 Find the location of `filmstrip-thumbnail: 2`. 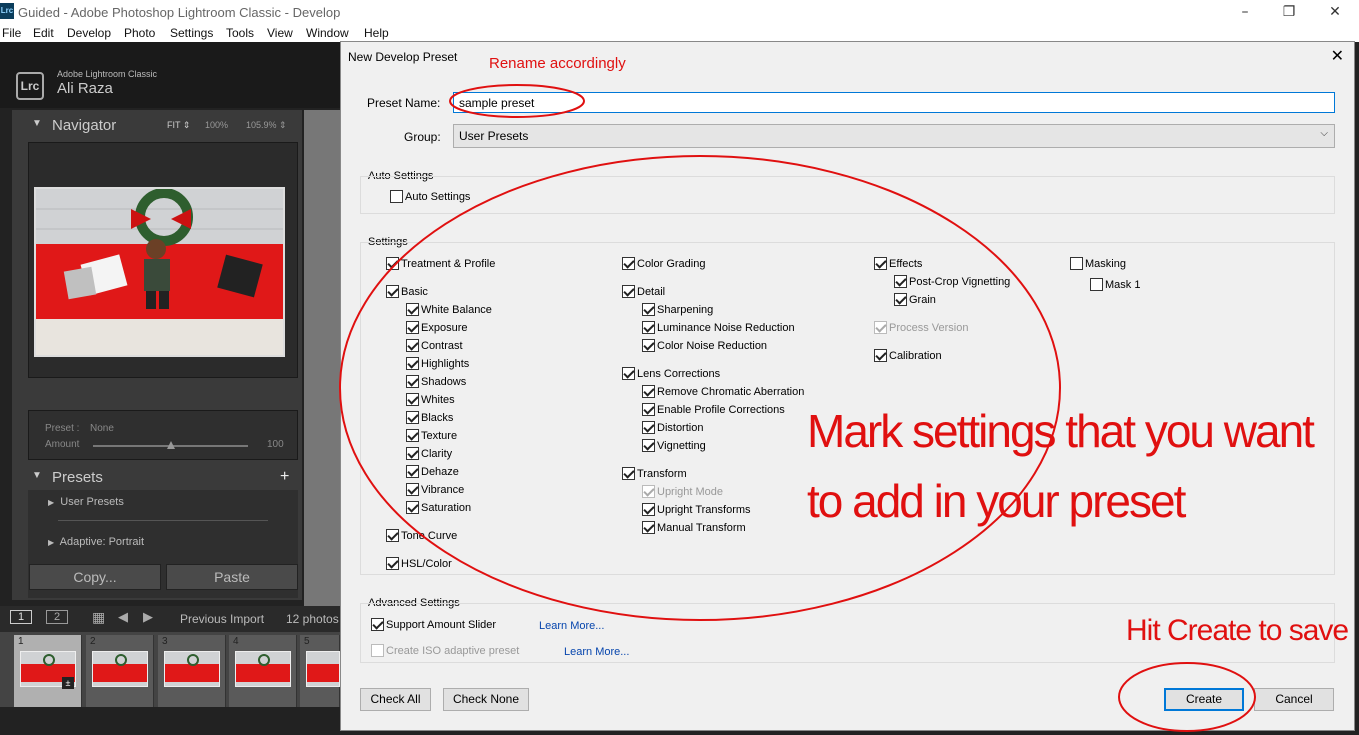

filmstrip-thumbnail: 2 is located at coordinates (120, 671).